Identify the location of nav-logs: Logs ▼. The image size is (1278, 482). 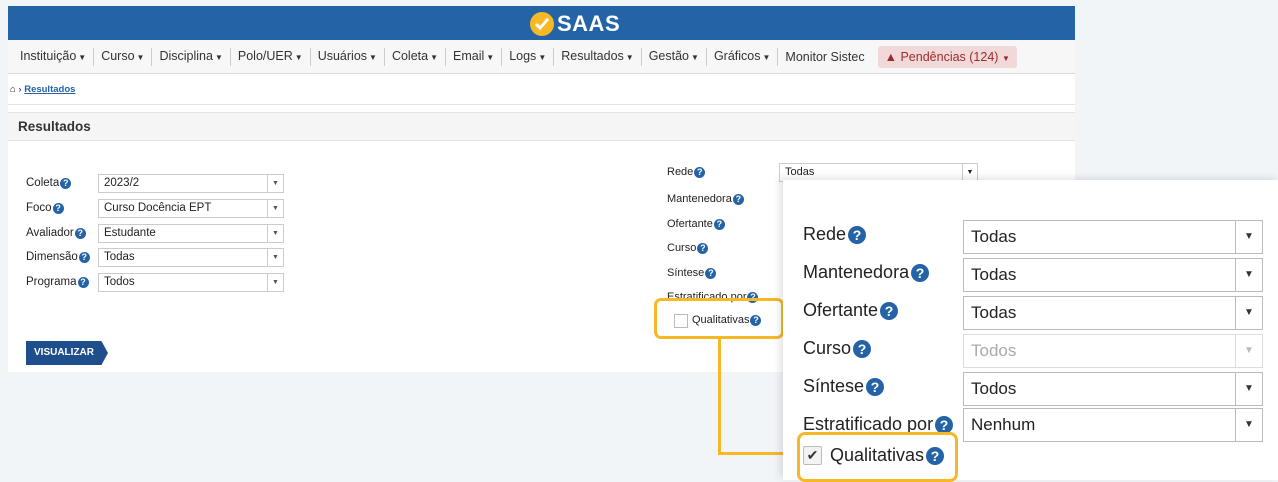
(528, 56).